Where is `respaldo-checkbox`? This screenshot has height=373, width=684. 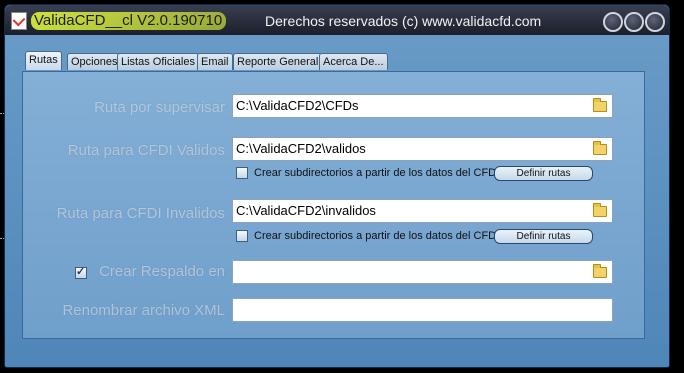
respaldo-checkbox is located at coordinates (81, 272).